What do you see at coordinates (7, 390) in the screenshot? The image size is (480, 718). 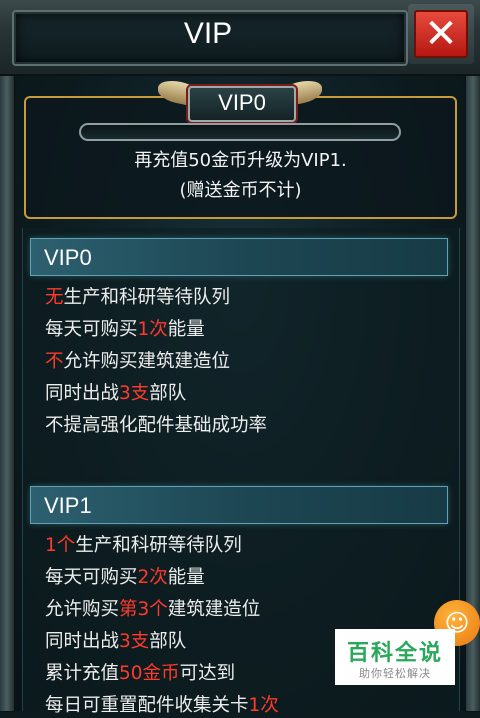 I see `left-frame` at bounding box center [7, 390].